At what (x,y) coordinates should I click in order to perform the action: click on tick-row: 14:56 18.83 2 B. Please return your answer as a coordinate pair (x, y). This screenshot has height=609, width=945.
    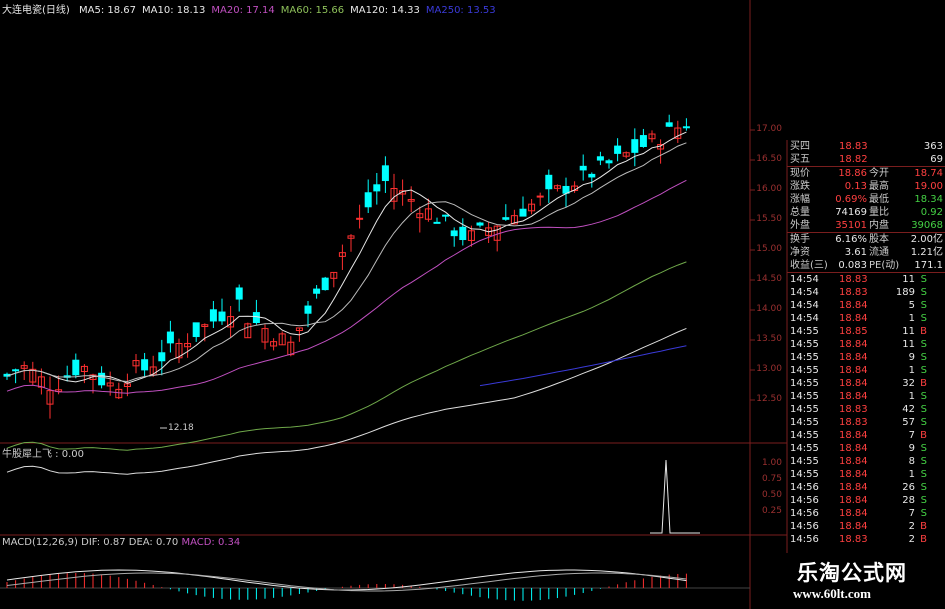
    Looking at the image, I should click on (866, 539).